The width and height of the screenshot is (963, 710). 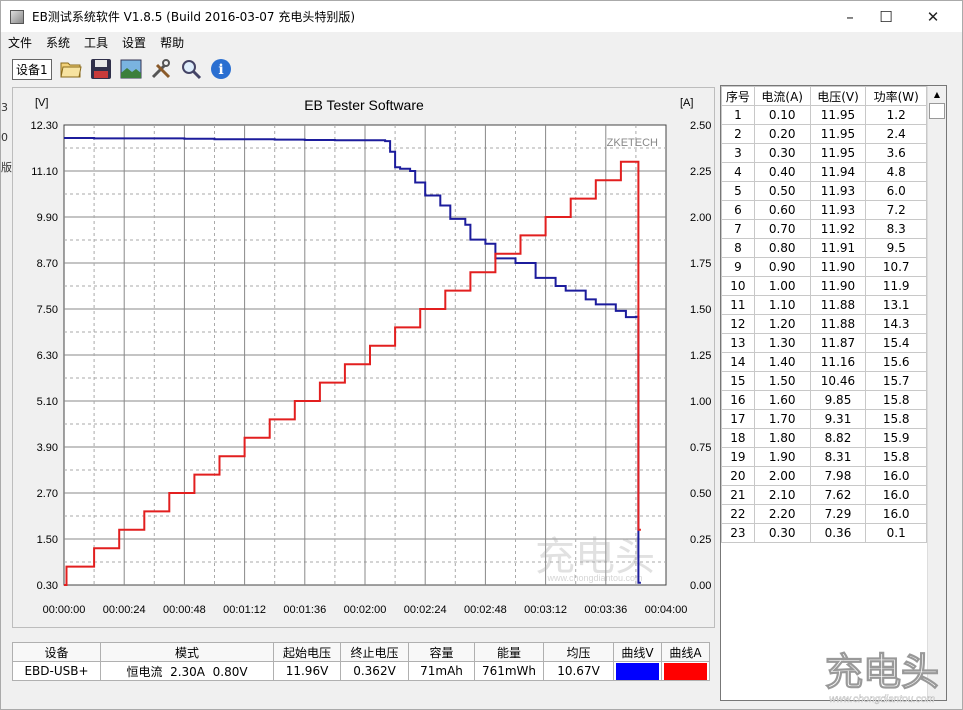 I want to click on table-row: 10 1.00 11.90 11.9, so click(x=824, y=286).